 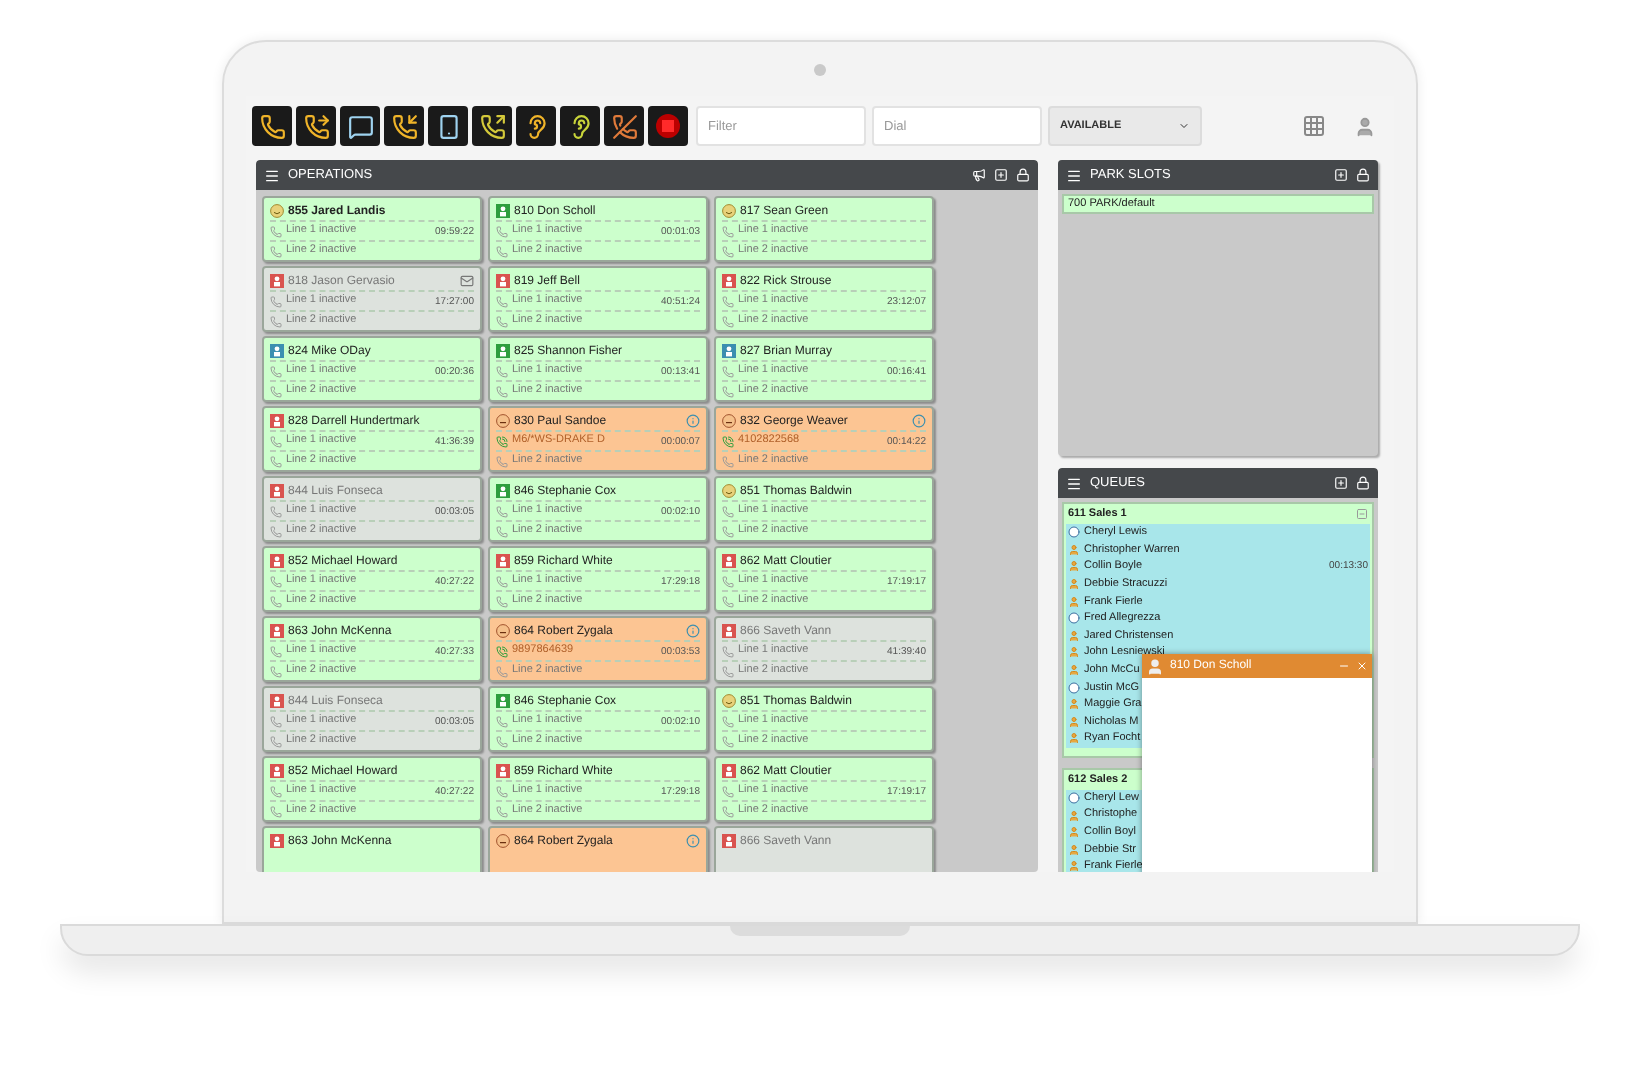 What do you see at coordinates (1365, 126) in the screenshot?
I see `user-menu-icon` at bounding box center [1365, 126].